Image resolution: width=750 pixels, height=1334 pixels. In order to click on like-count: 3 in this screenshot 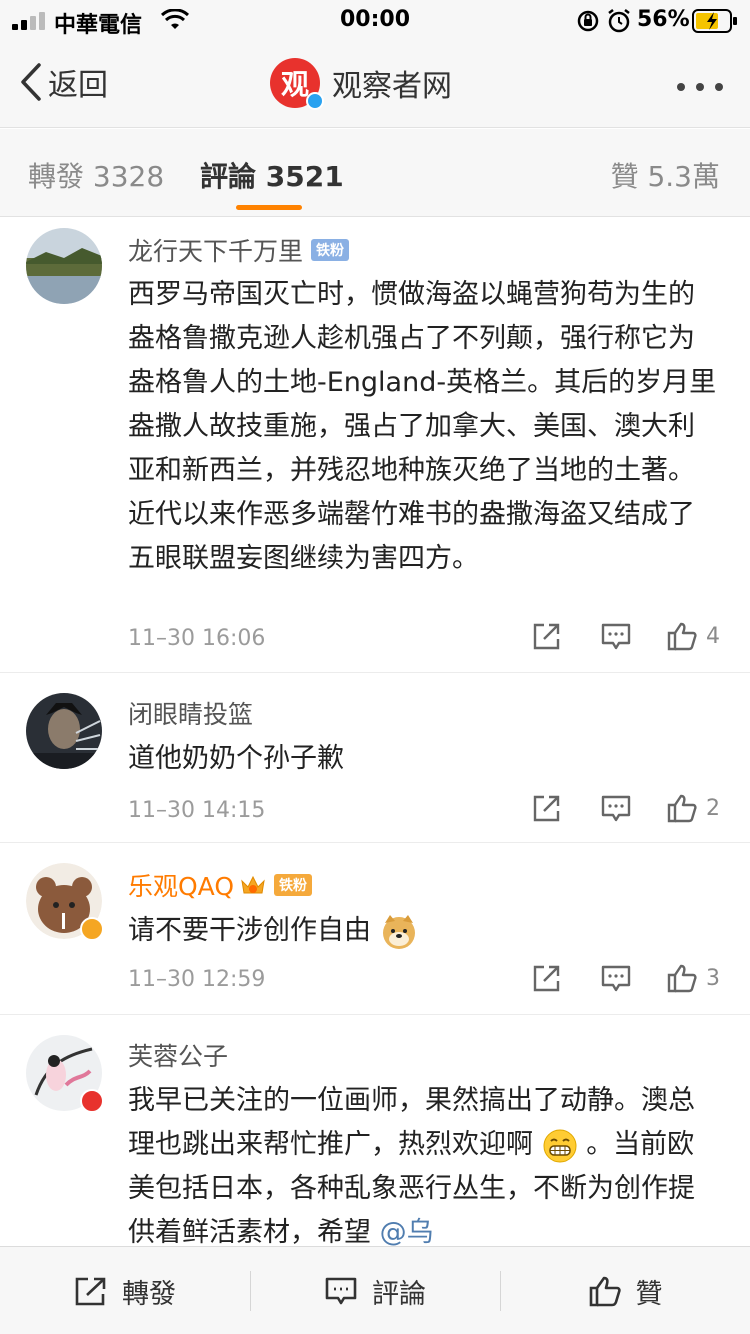, I will do `click(713, 978)`.